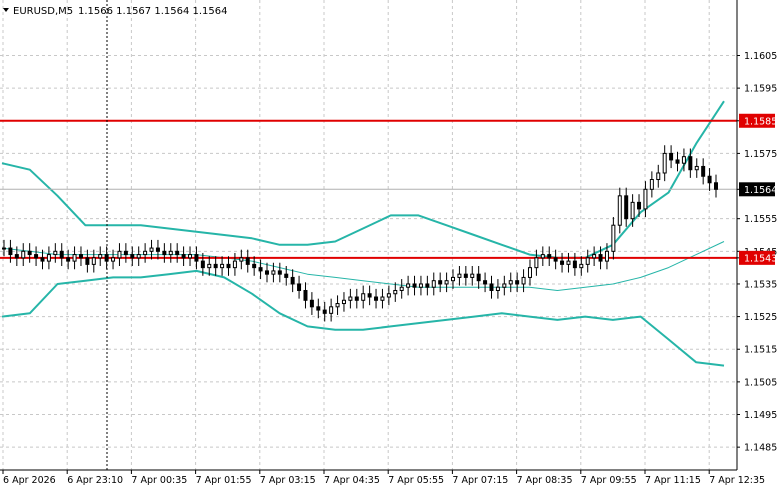  Describe the element at coordinates (673, 480) in the screenshot. I see `time-tick-label: 7 Apr 11:15` at that location.